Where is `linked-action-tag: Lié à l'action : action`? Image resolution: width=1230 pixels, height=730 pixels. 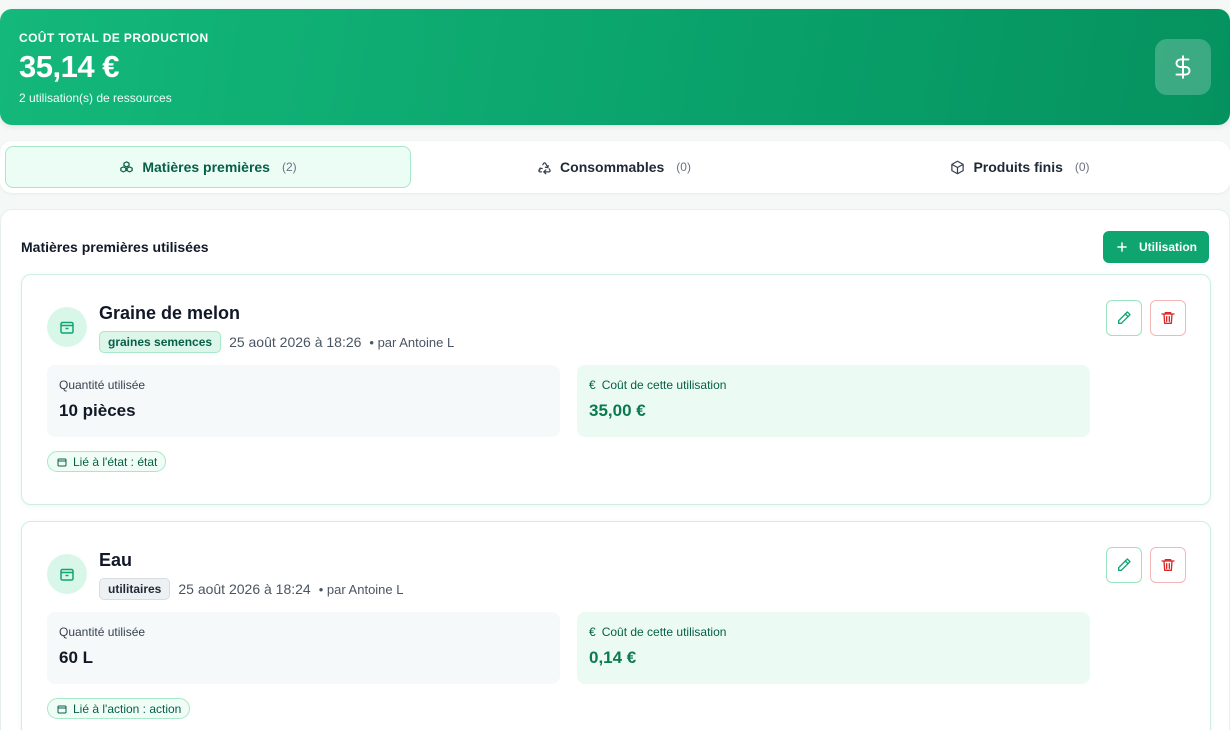
linked-action-tag: Lié à l'action : action is located at coordinates (119, 708).